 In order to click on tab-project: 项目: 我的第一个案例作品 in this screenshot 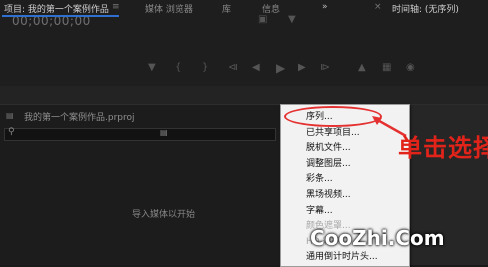, I will do `click(56, 8)`.